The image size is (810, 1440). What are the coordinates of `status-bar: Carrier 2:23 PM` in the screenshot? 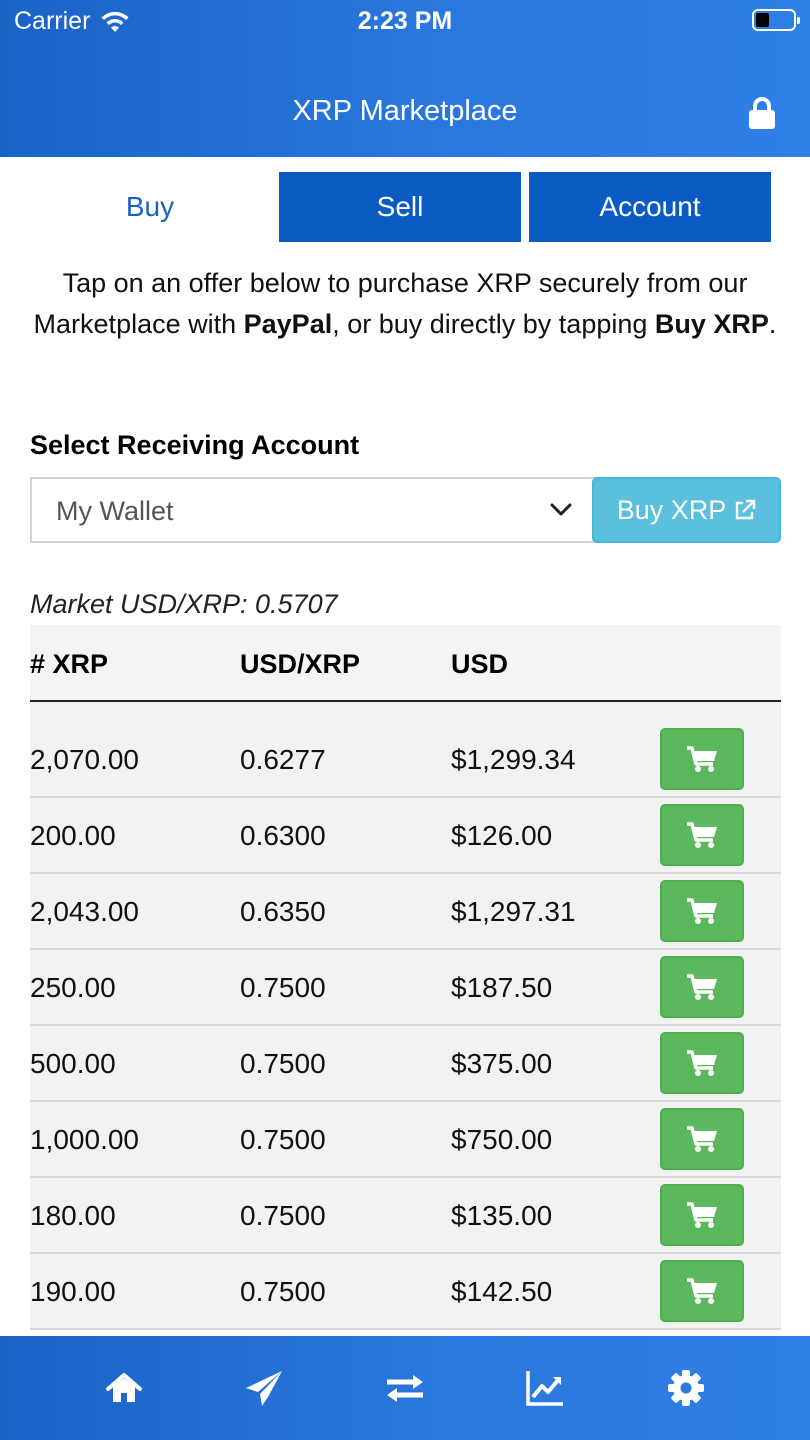 It's located at (405, 21).